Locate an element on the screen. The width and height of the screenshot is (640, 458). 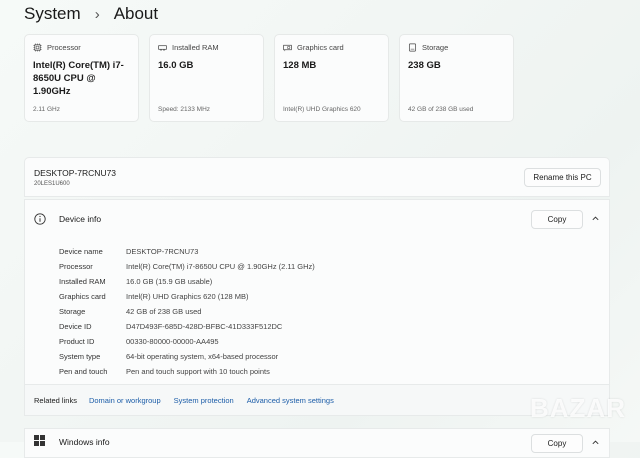
processor-card-label: Processor is located at coordinates (64, 47).